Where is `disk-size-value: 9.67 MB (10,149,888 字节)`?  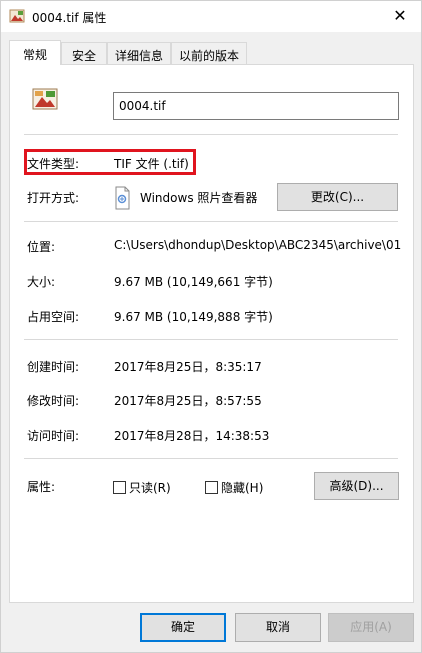
disk-size-value: 9.67 MB (10,149,888 字节) is located at coordinates (193, 317).